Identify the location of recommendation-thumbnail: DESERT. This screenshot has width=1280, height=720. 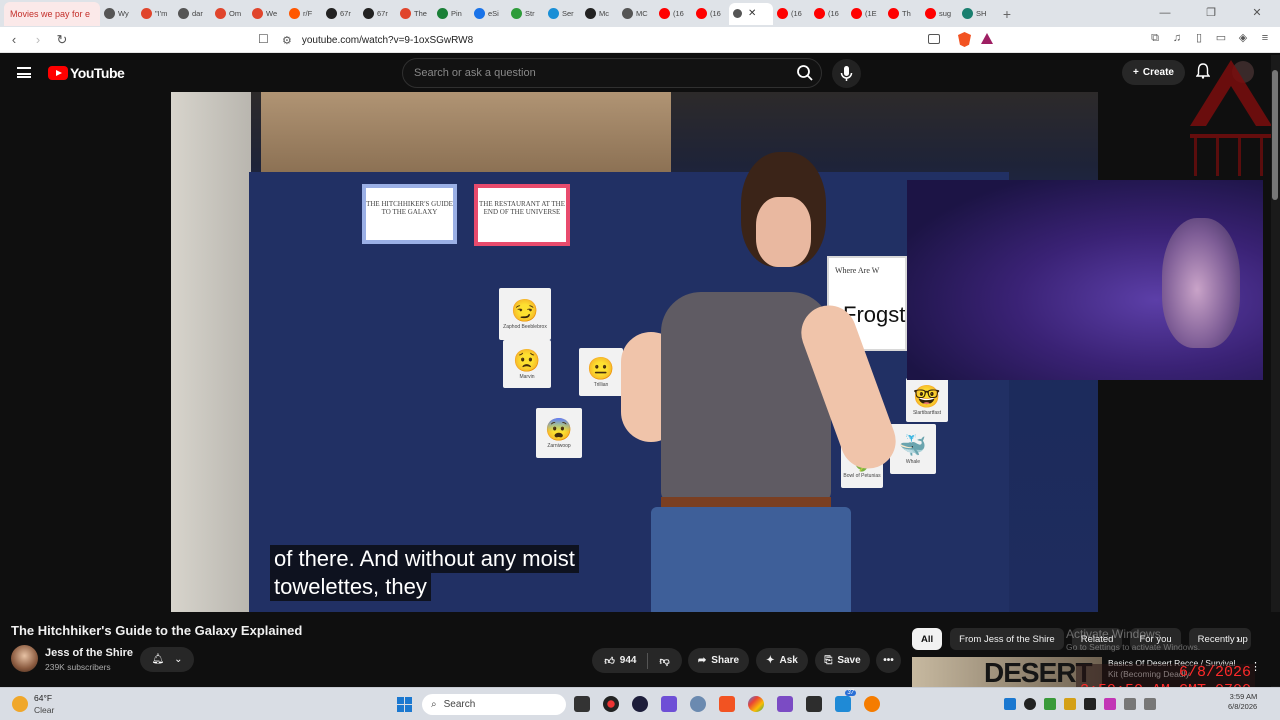
(1007, 673).